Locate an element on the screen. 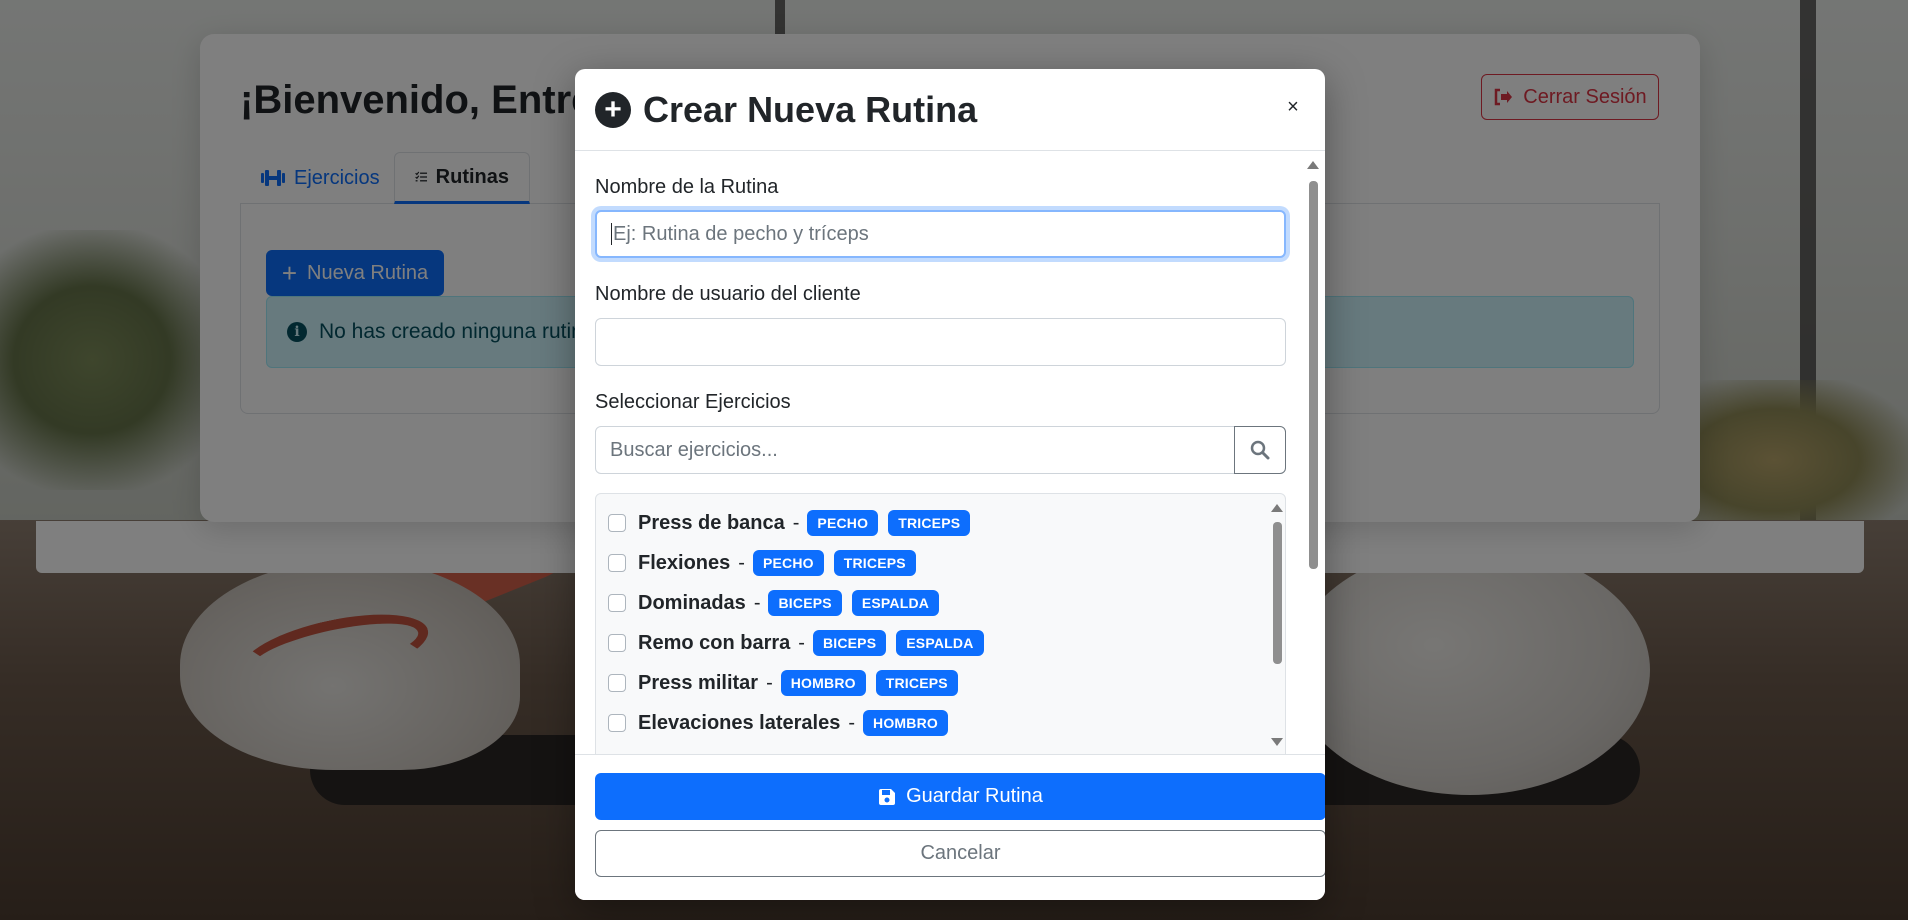 The height and width of the screenshot is (920, 1908). modal-header: + Crear Nueva Rutina × is located at coordinates (950, 110).